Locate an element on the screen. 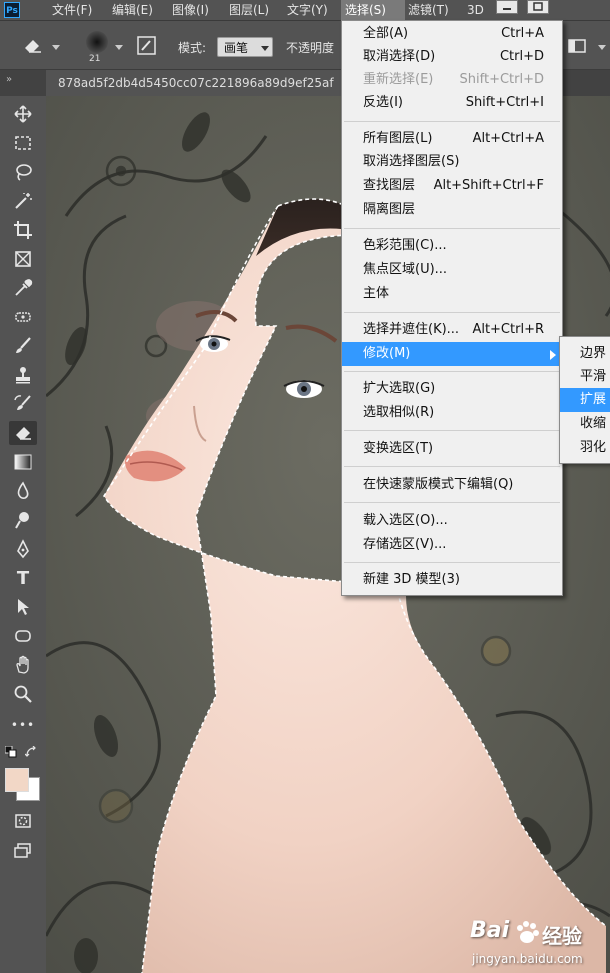 The image size is (610, 973). brush-preview is located at coordinates (97, 42).